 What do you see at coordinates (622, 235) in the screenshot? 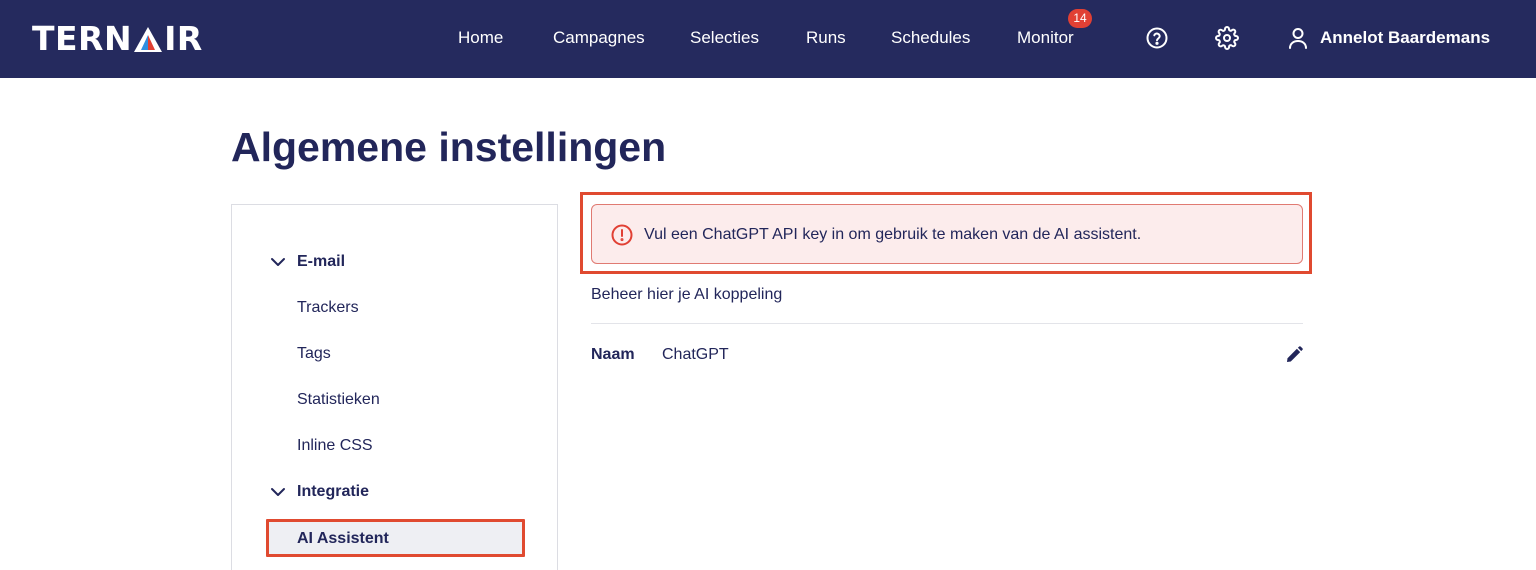
I see `alert-circle-icon` at bounding box center [622, 235].